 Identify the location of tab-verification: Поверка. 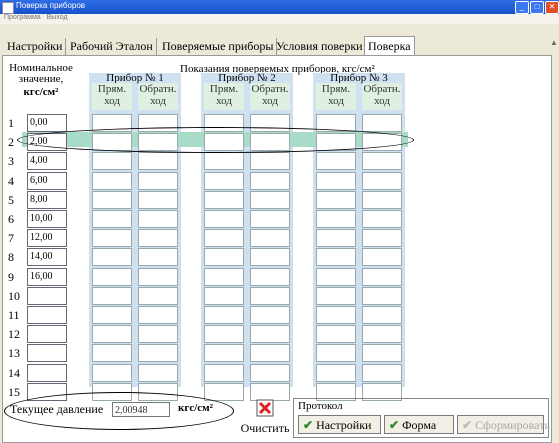
(389, 46).